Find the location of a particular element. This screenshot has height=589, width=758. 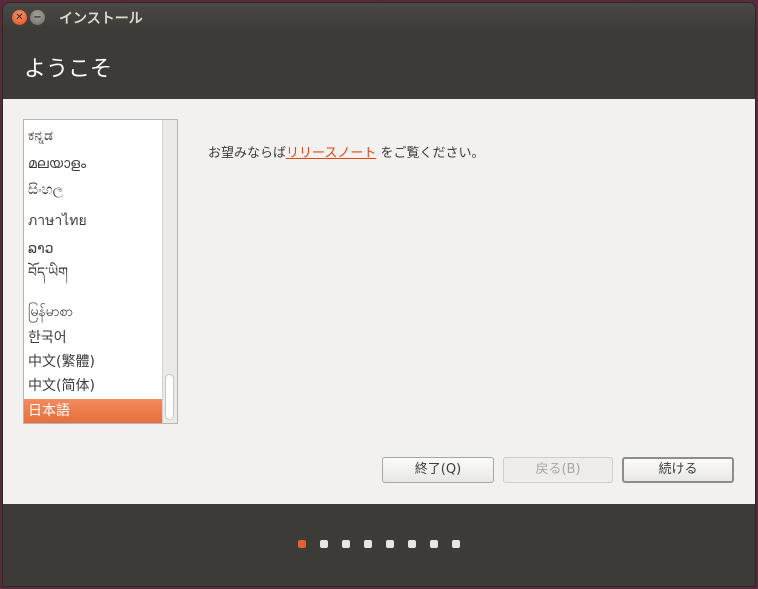

language-item-selected: 日本語 is located at coordinates (93, 411).